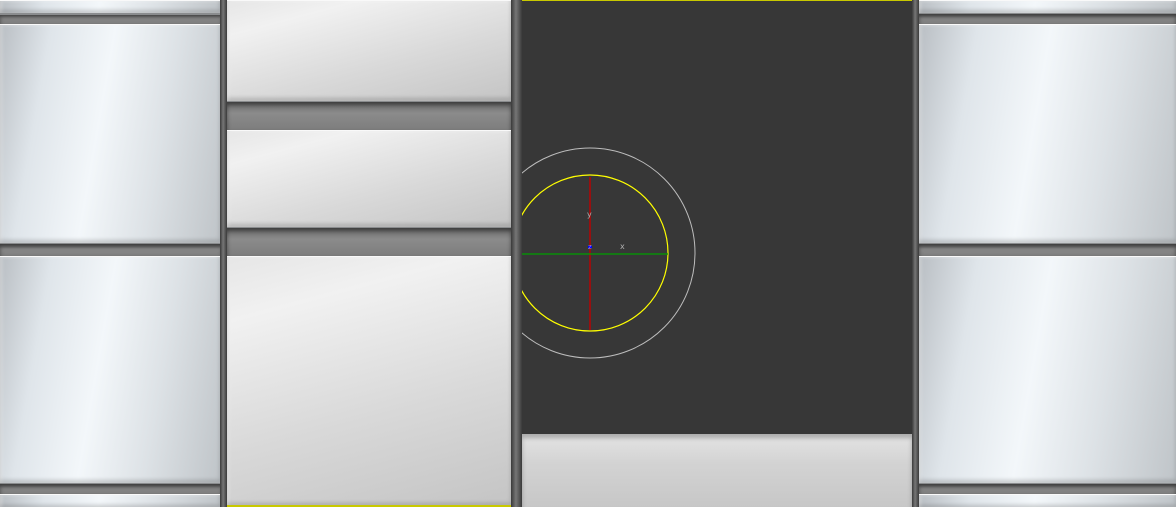 The image size is (1176, 507). What do you see at coordinates (369, 381) in the screenshot?
I see `center-panel-bottom` at bounding box center [369, 381].